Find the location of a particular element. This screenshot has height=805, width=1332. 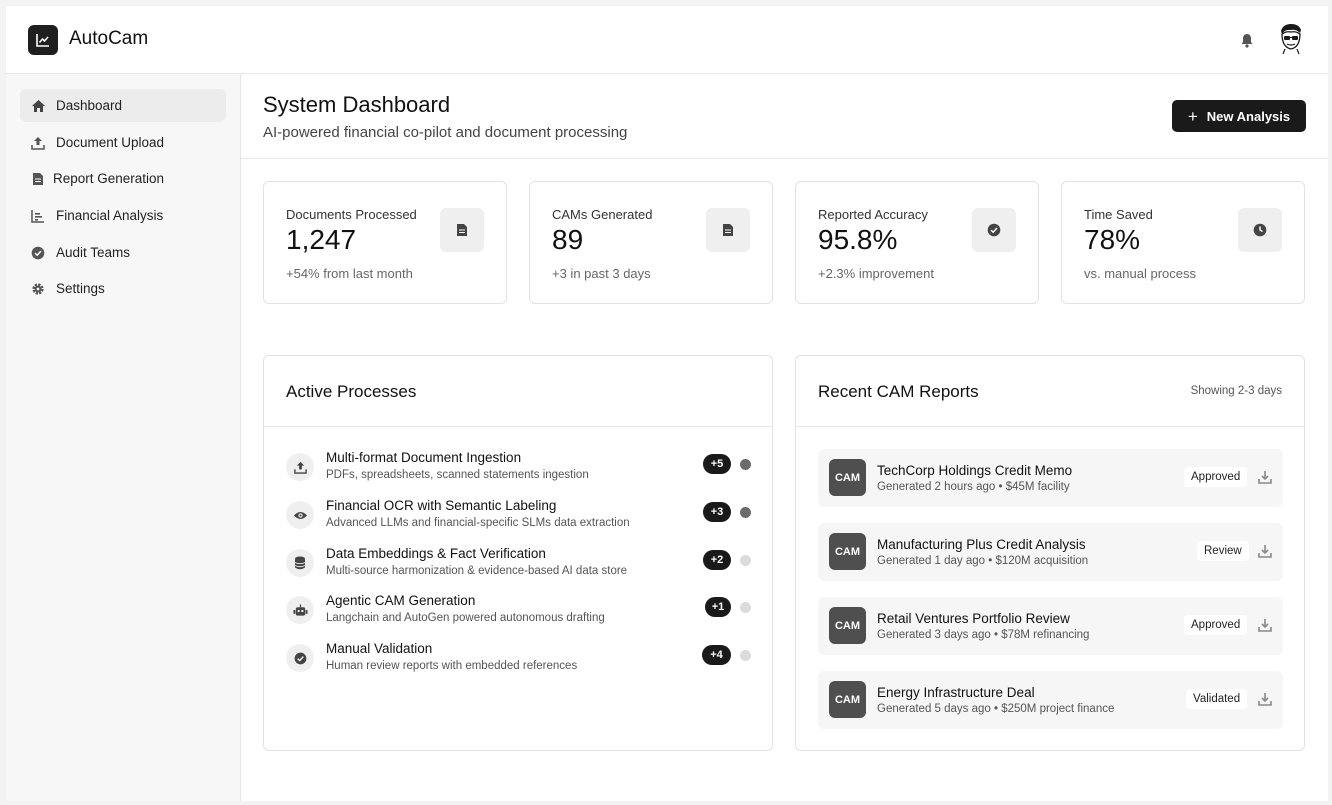

stat-card-cams-generated: CAMs Generated 89 +3 in past 3 days is located at coordinates (651, 242).